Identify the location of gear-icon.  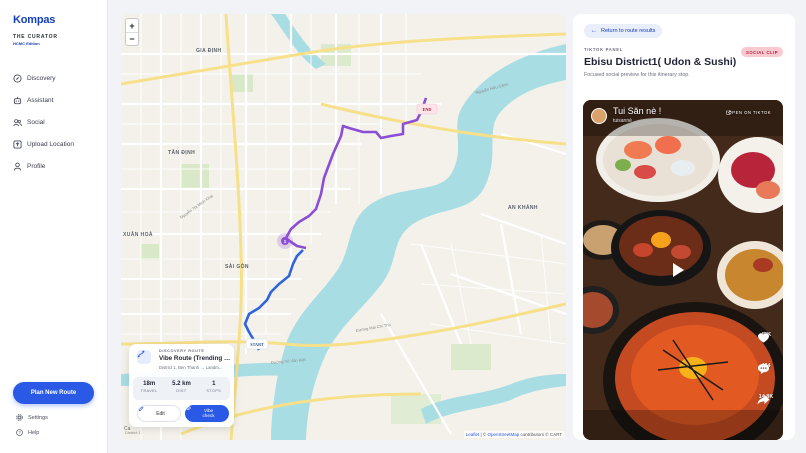
(19, 417).